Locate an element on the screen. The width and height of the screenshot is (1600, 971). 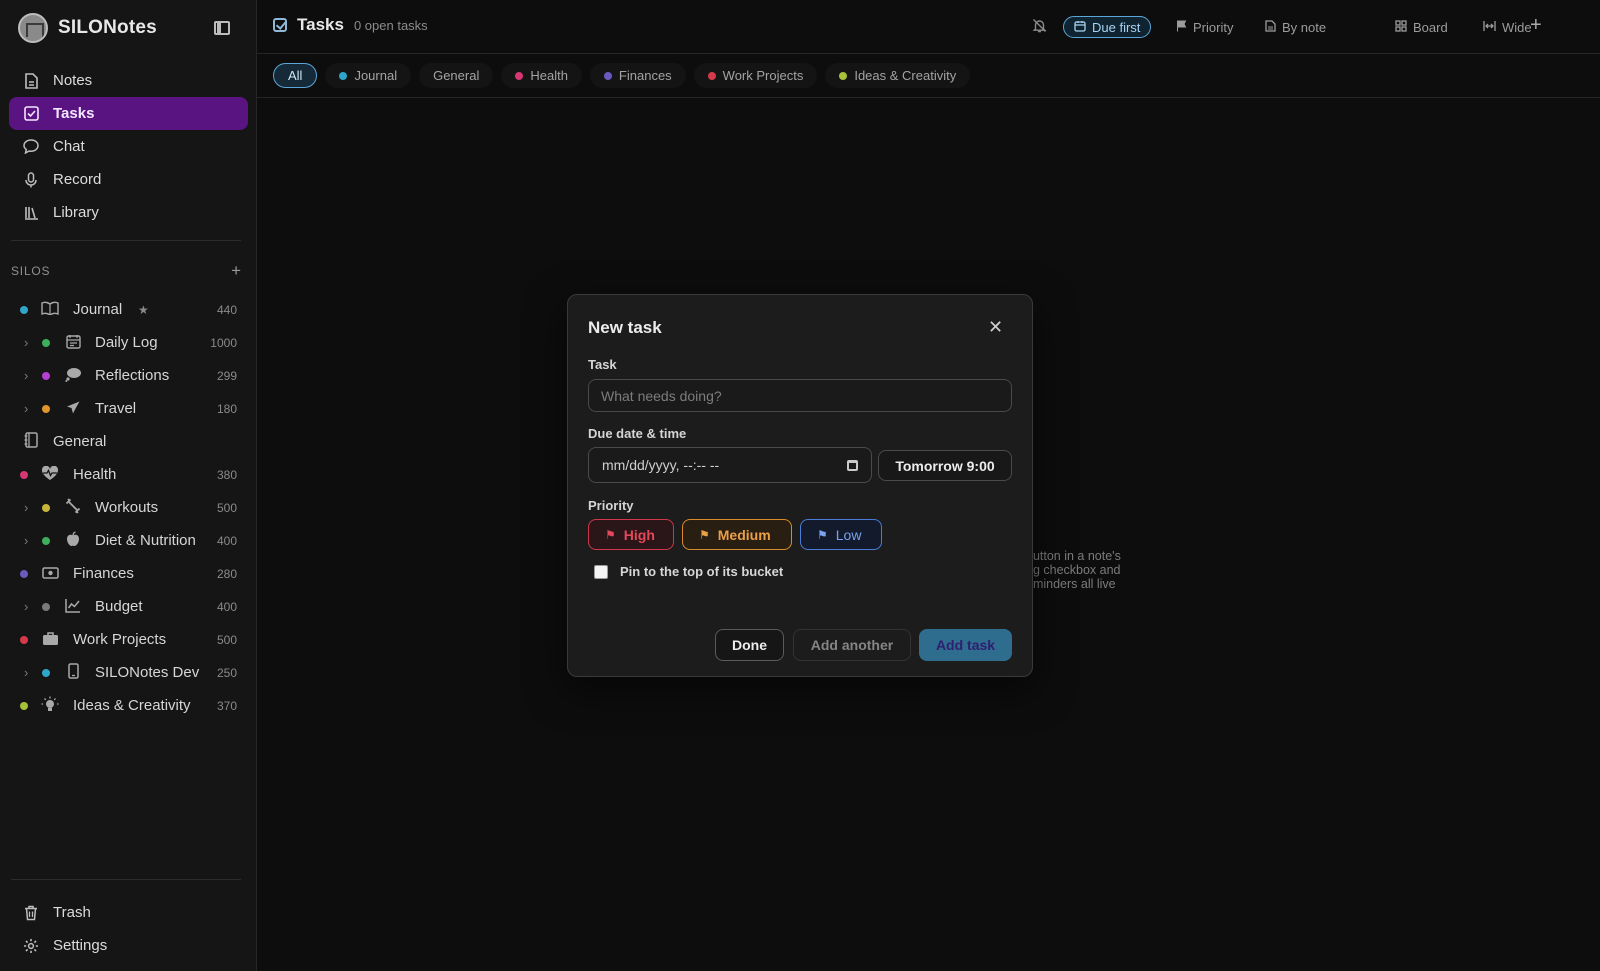
calendar-picker-icon is located at coordinates (852, 465).